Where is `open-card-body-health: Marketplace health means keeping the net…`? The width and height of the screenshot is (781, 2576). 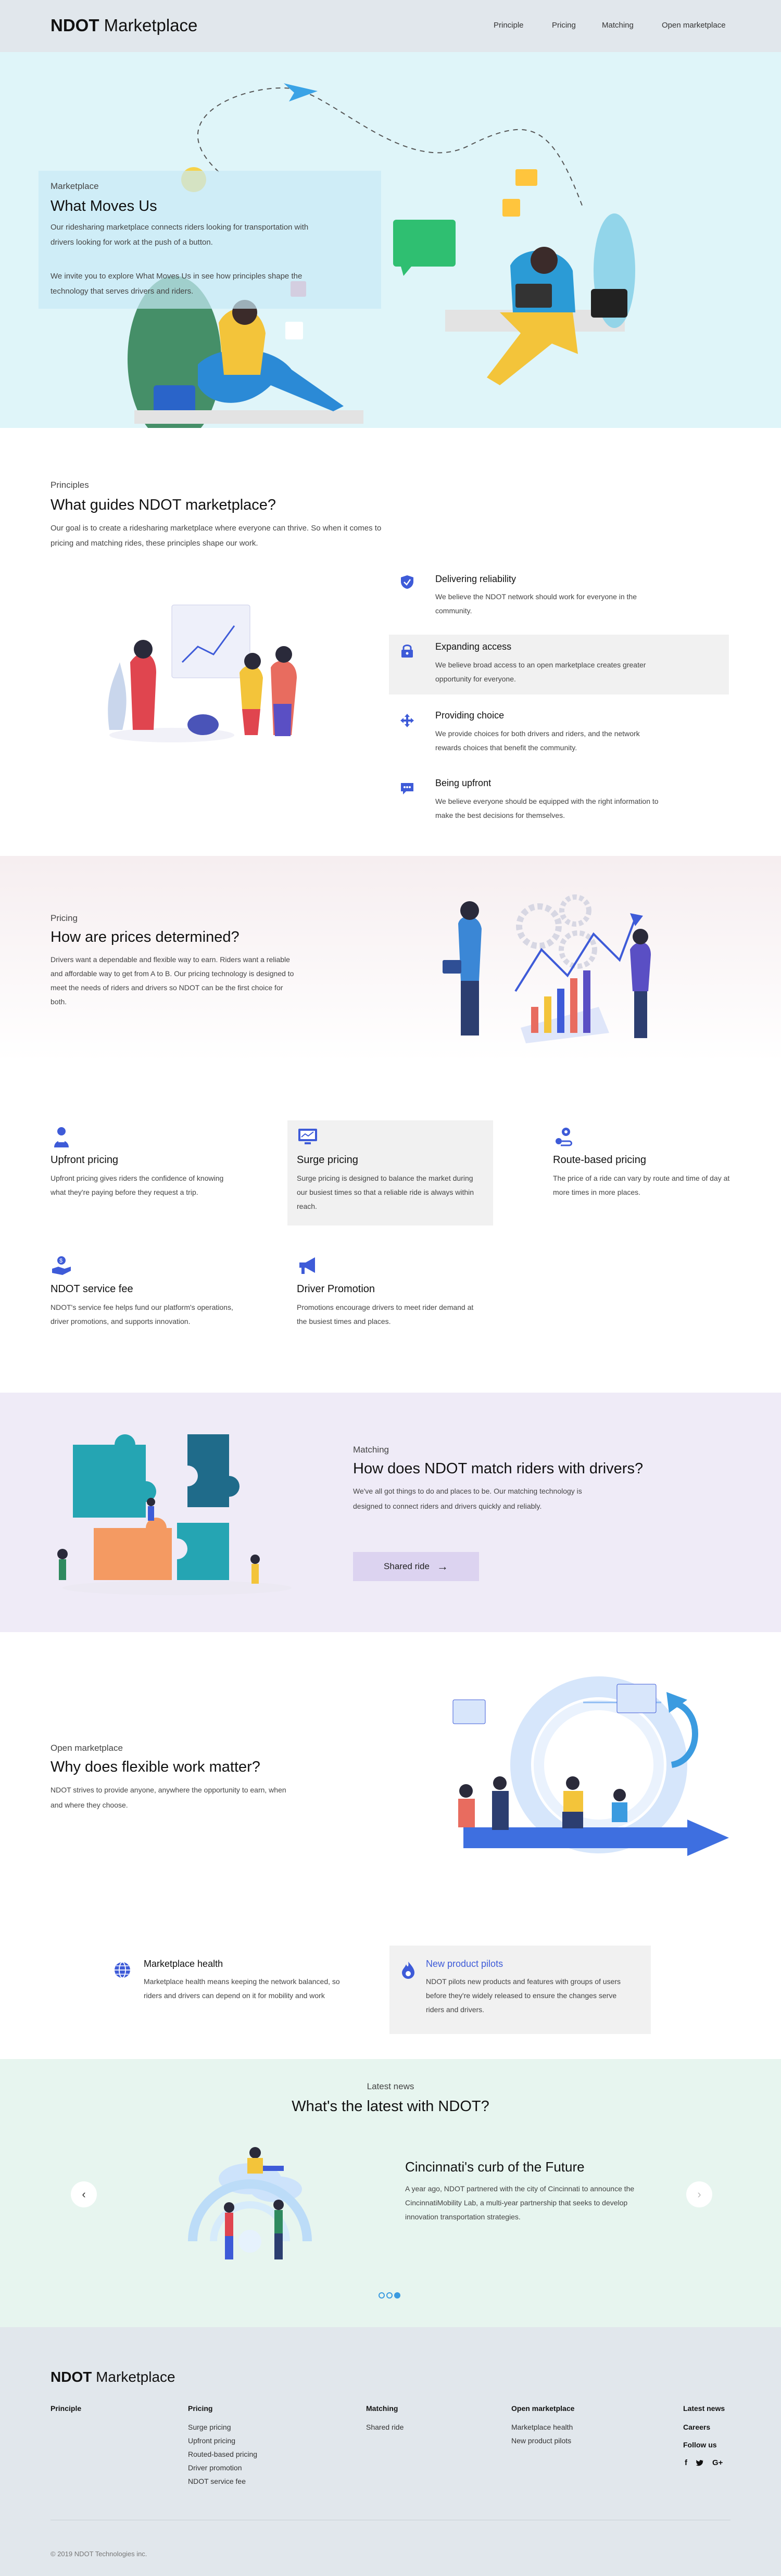
open-card-body-health: Marketplace health means keeping the net… is located at coordinates (242, 1988).